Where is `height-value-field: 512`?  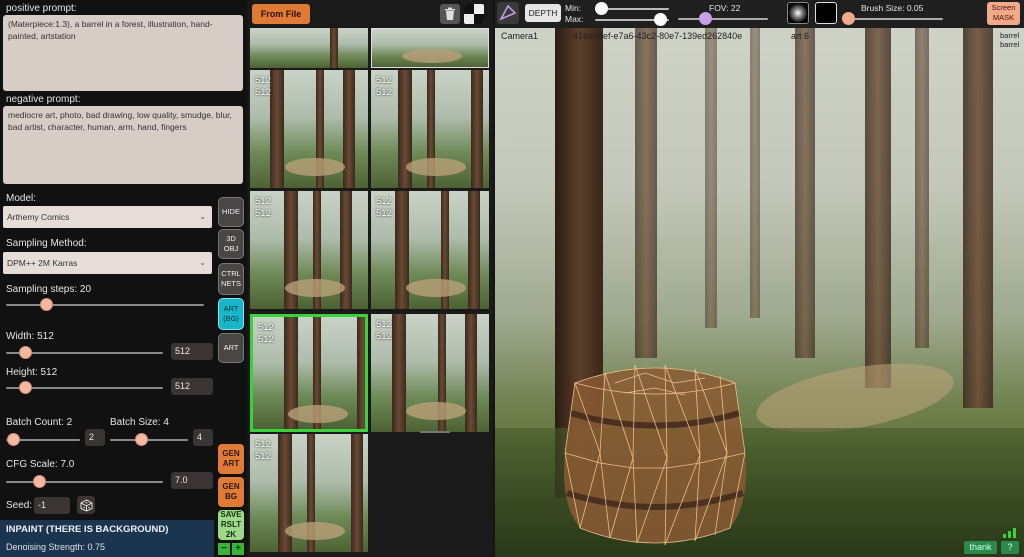
height-value-field: 512 is located at coordinates (192, 386).